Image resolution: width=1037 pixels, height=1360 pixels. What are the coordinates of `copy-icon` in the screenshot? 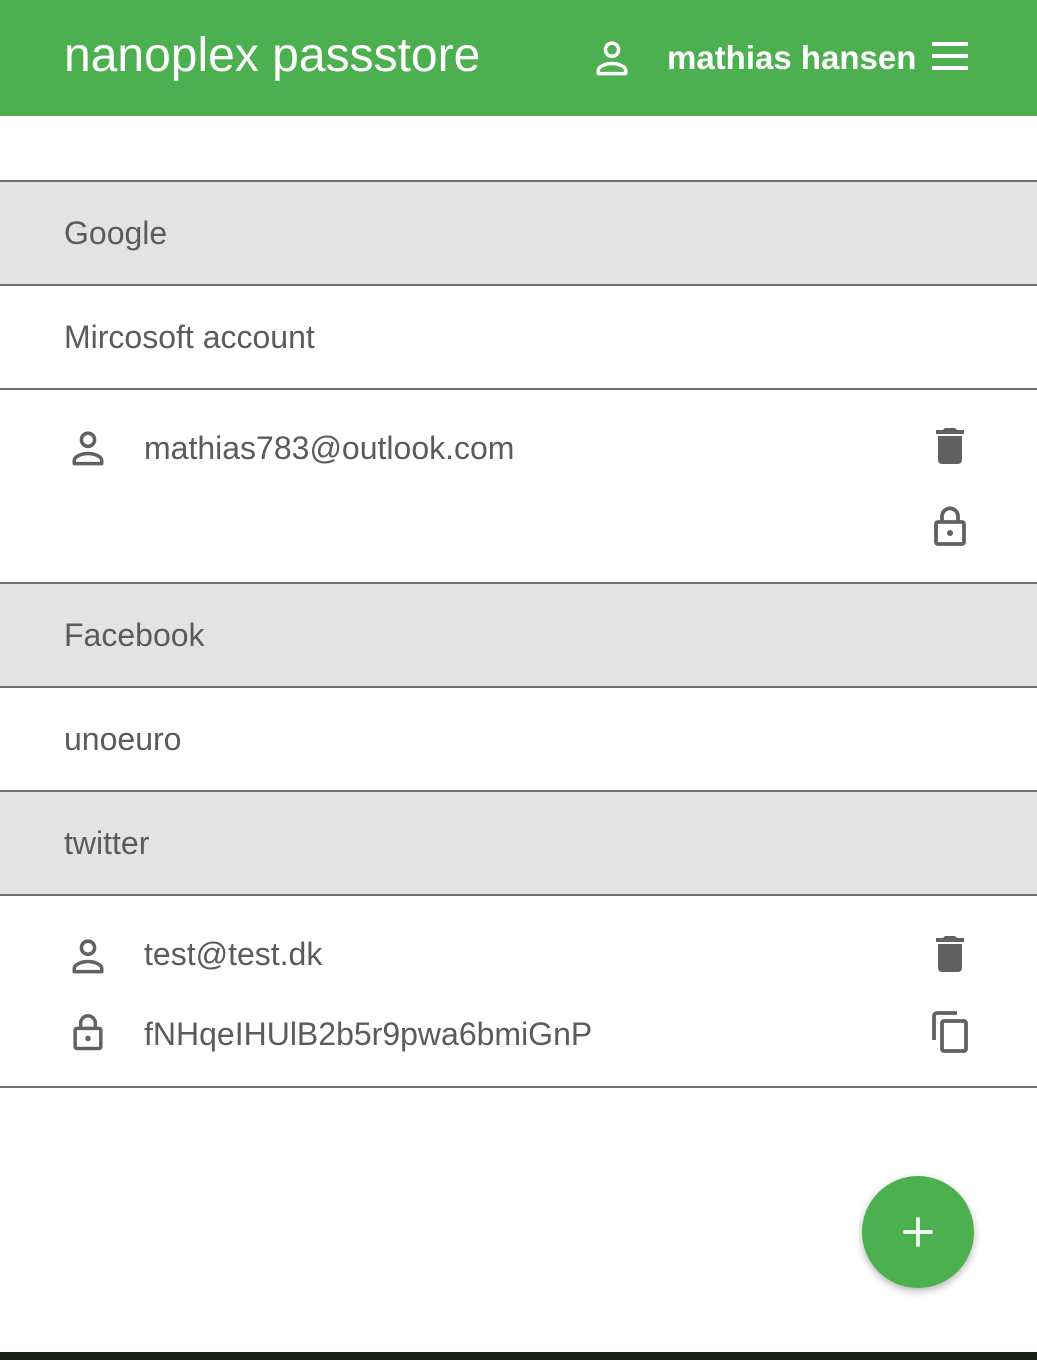 It's located at (950, 1032).